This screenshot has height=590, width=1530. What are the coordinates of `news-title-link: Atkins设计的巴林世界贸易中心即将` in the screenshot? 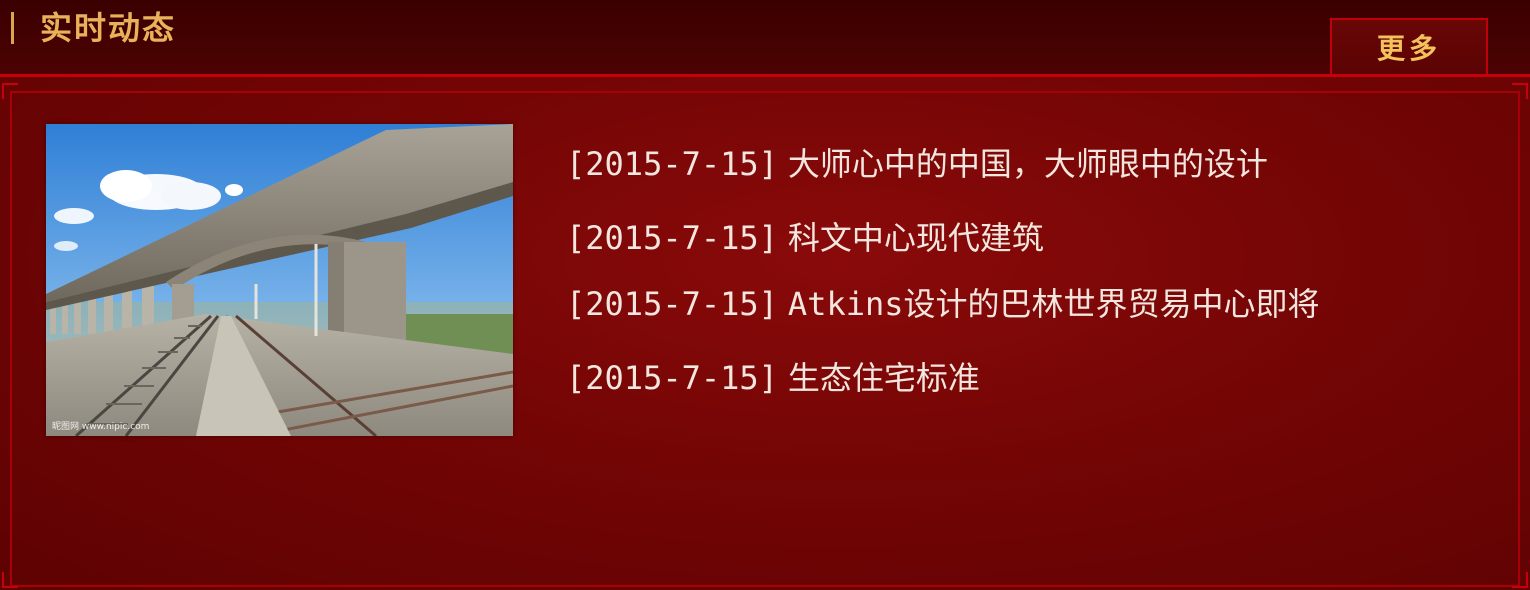 It's located at (1054, 304).